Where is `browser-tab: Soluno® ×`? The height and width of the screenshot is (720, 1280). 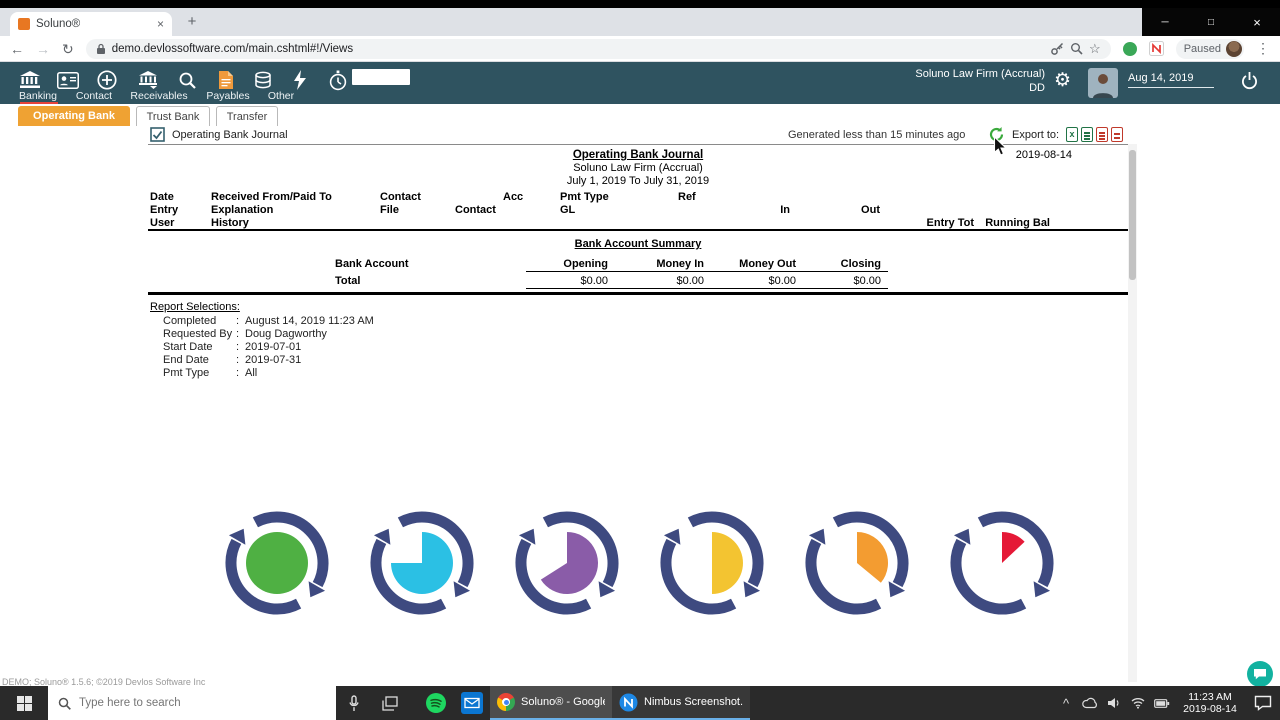 browser-tab: Soluno® × is located at coordinates (91, 24).